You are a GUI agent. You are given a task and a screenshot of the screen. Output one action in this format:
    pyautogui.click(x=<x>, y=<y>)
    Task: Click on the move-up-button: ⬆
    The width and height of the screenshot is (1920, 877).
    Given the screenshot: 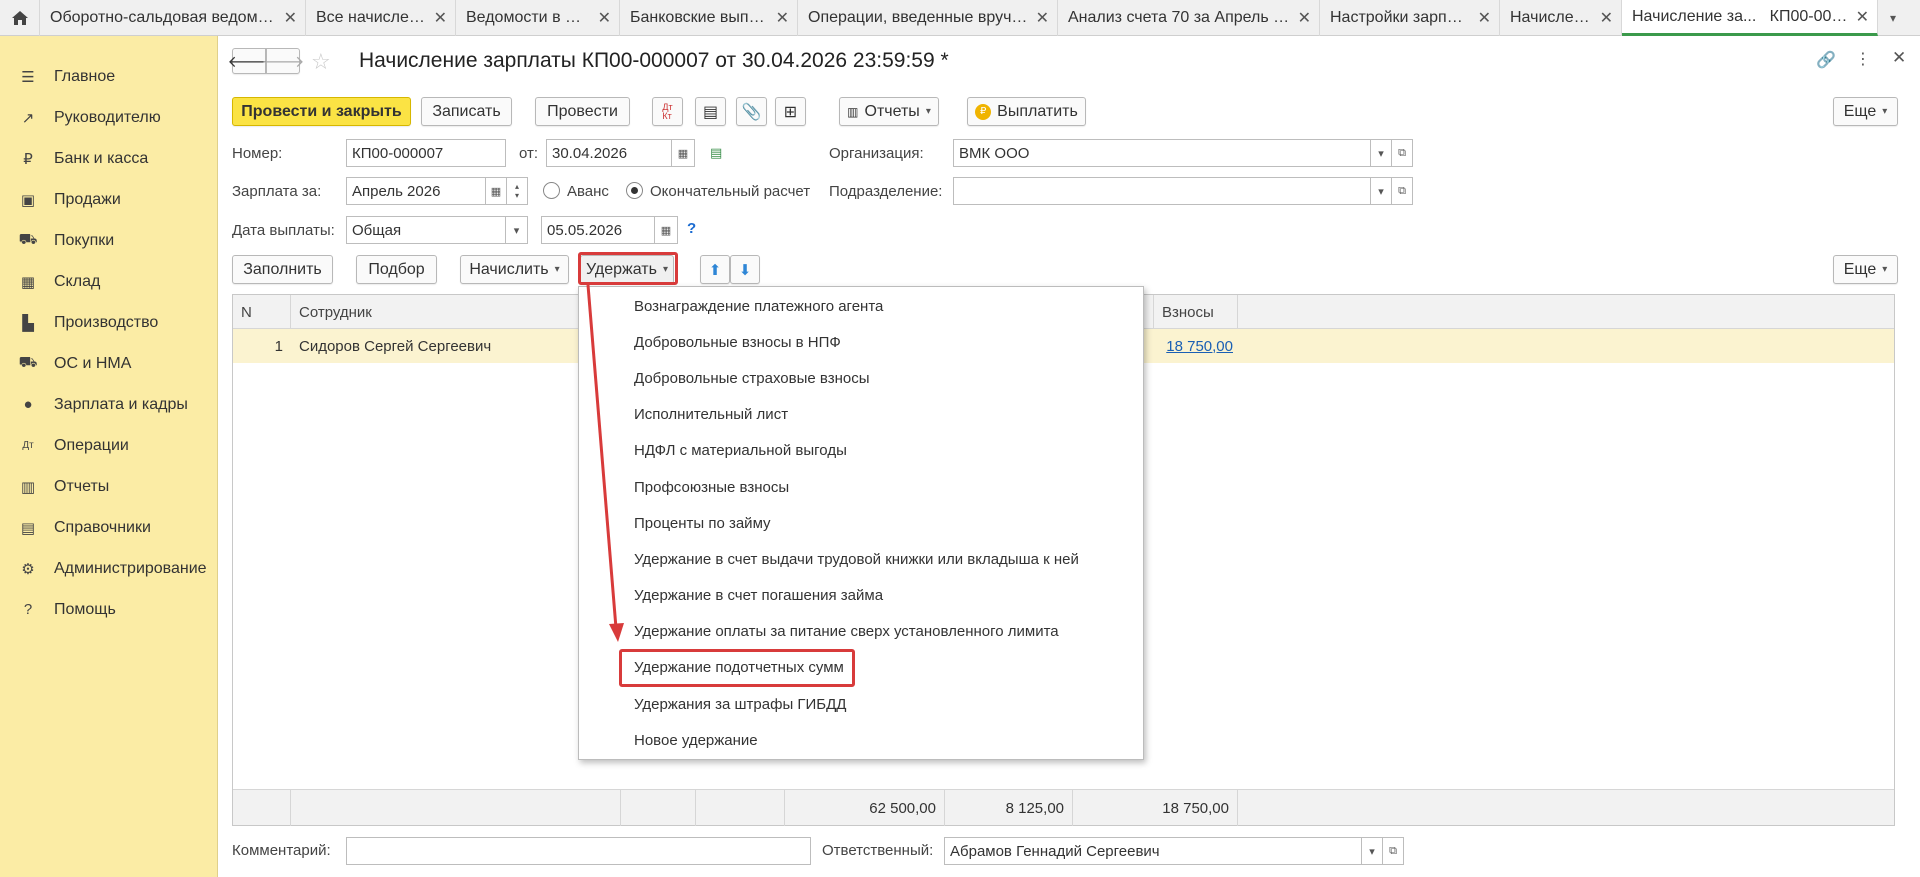 What is the action you would take?
    pyautogui.click(x=715, y=269)
    